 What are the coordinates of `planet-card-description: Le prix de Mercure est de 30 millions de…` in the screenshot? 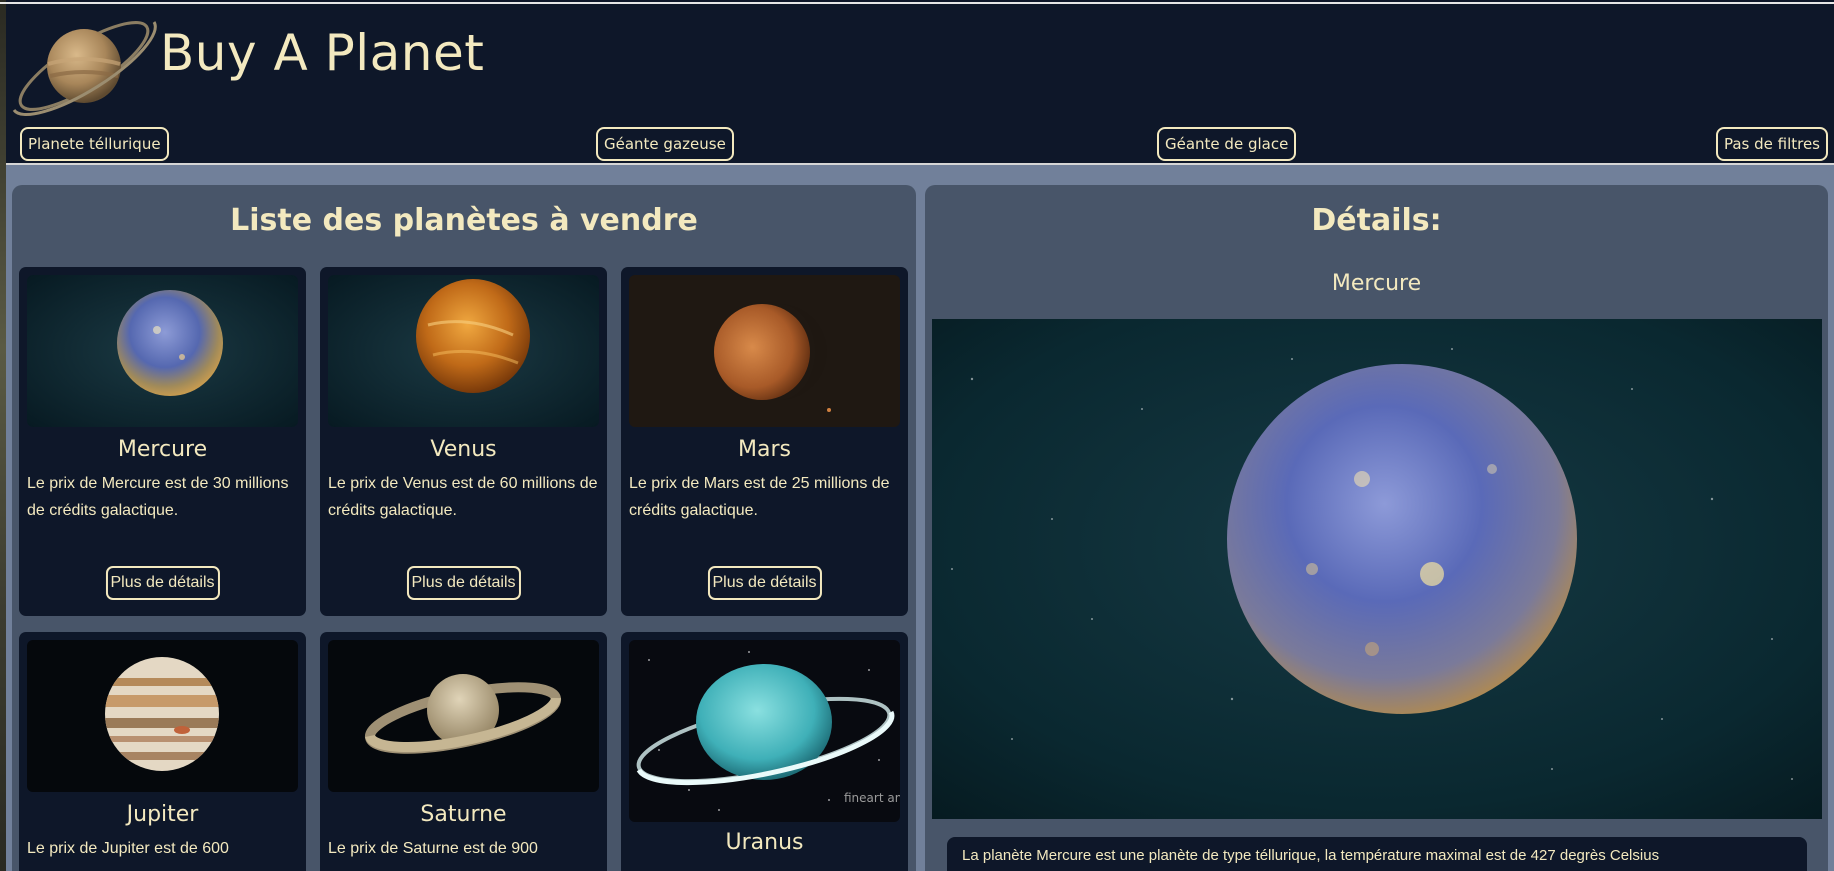 It's located at (158, 497).